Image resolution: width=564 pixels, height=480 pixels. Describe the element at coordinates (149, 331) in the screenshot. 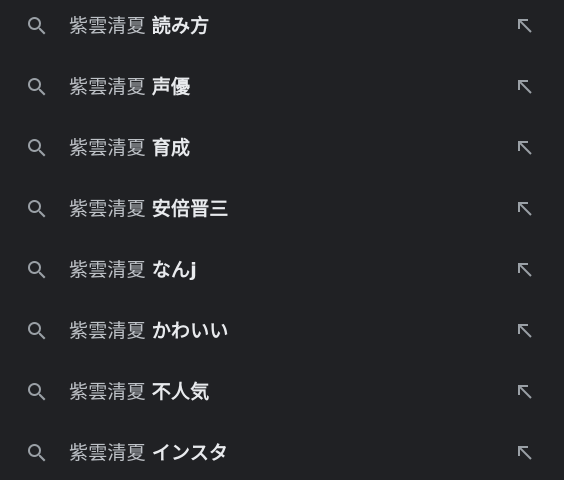

I see `suggestion-text: 紫雲清夏 かわいい` at that location.